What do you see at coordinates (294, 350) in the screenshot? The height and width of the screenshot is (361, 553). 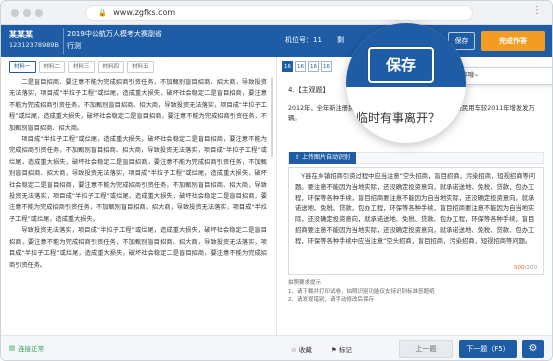 I see `star-icon: ☆` at bounding box center [294, 350].